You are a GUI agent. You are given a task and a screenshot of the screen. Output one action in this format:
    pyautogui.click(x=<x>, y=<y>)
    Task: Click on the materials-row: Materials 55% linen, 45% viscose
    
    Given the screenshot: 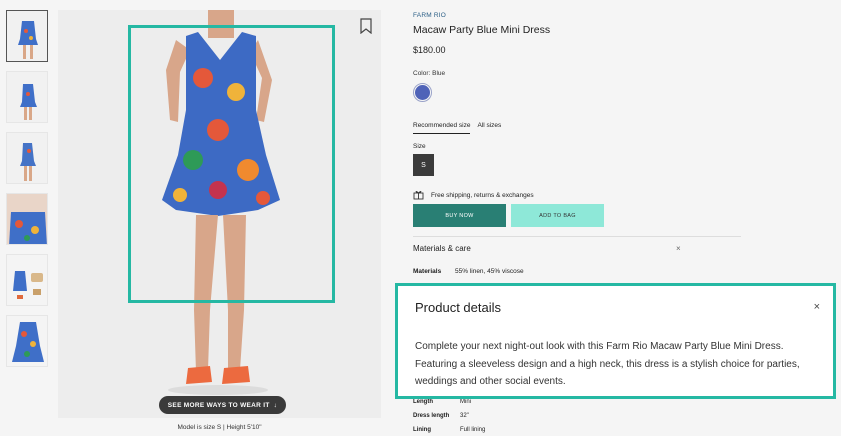 What is the action you would take?
    pyautogui.click(x=468, y=271)
    